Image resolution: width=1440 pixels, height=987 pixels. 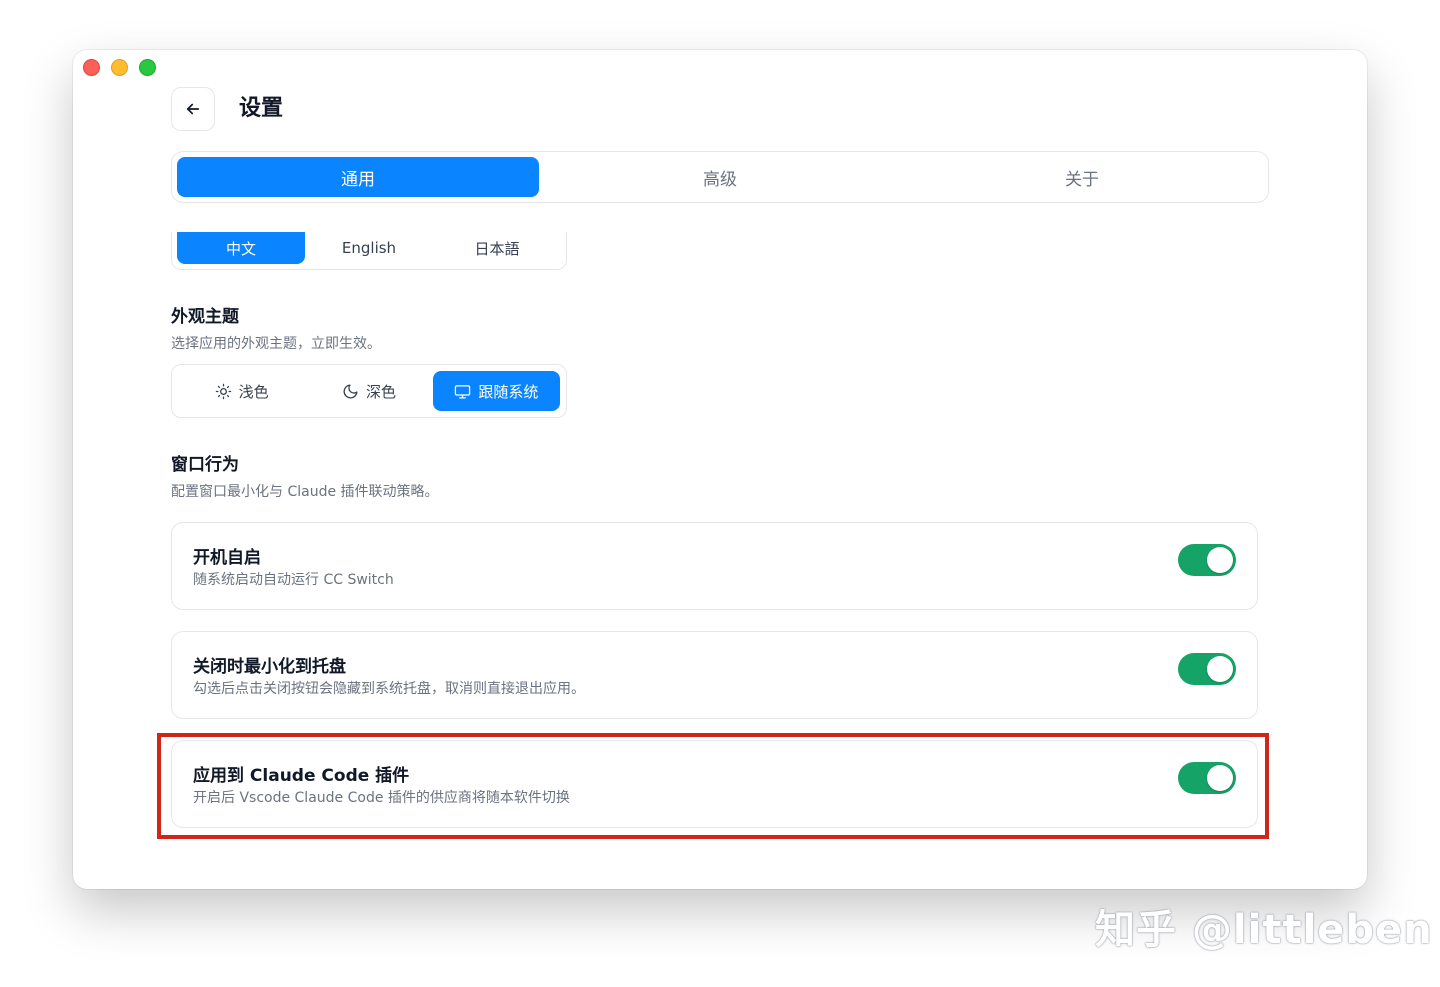 What do you see at coordinates (463, 391) in the screenshot?
I see `monitor-icon` at bounding box center [463, 391].